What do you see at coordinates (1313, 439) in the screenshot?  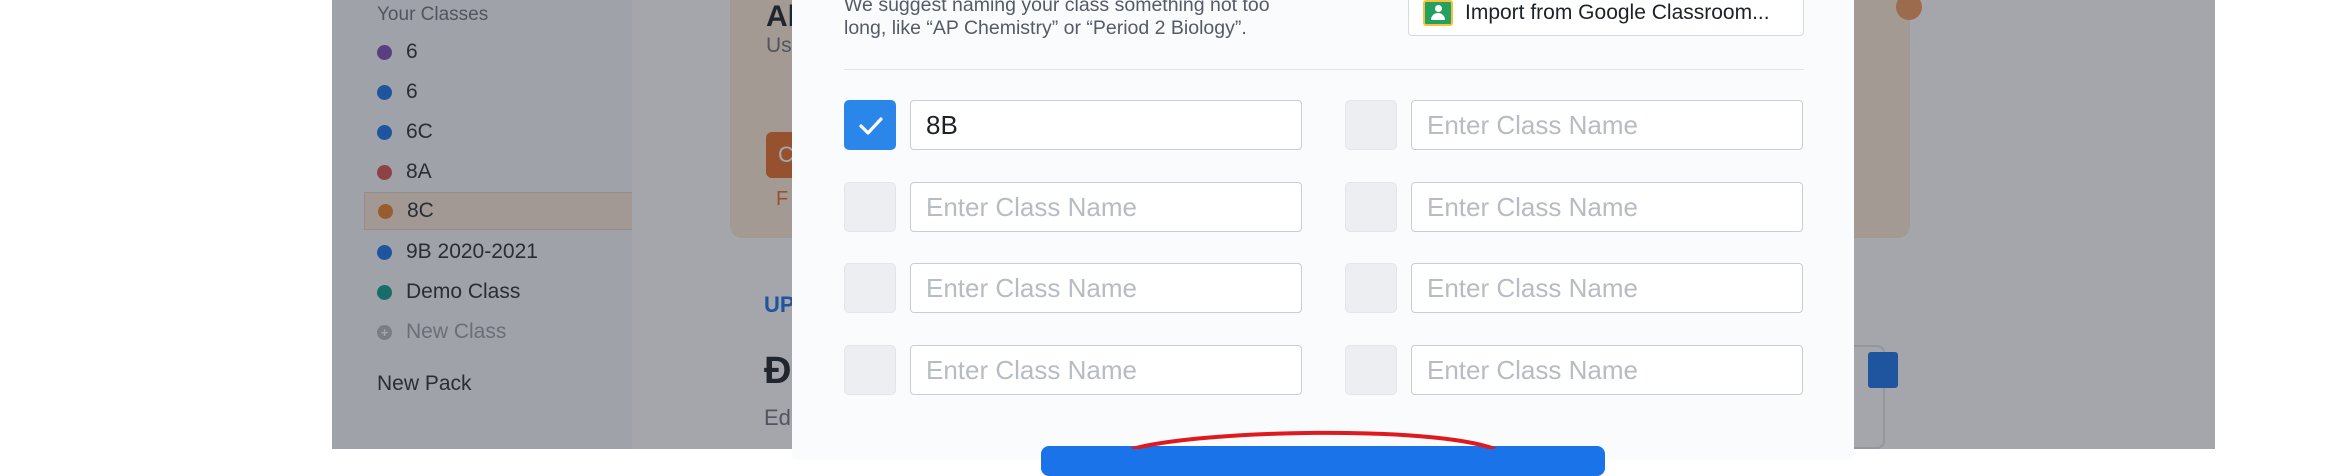 I see `red-annotation-arc` at bounding box center [1313, 439].